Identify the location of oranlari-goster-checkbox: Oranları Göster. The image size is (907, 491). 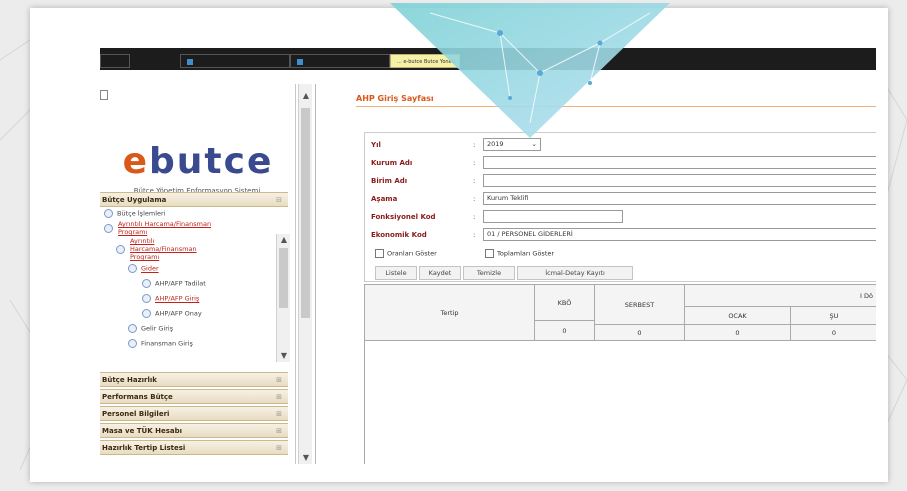
(406, 253).